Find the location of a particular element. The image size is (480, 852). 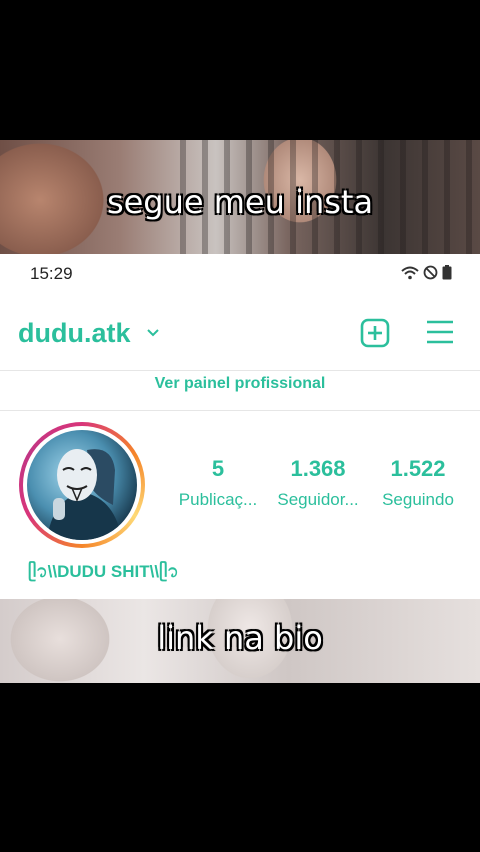

profile-header: dudu.atk is located at coordinates (240, 332).